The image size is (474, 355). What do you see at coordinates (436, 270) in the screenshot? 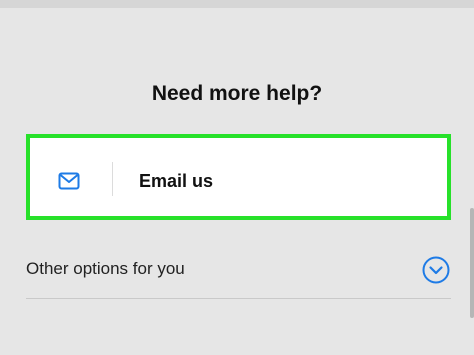
I see `chevron-down-circle-icon` at bounding box center [436, 270].